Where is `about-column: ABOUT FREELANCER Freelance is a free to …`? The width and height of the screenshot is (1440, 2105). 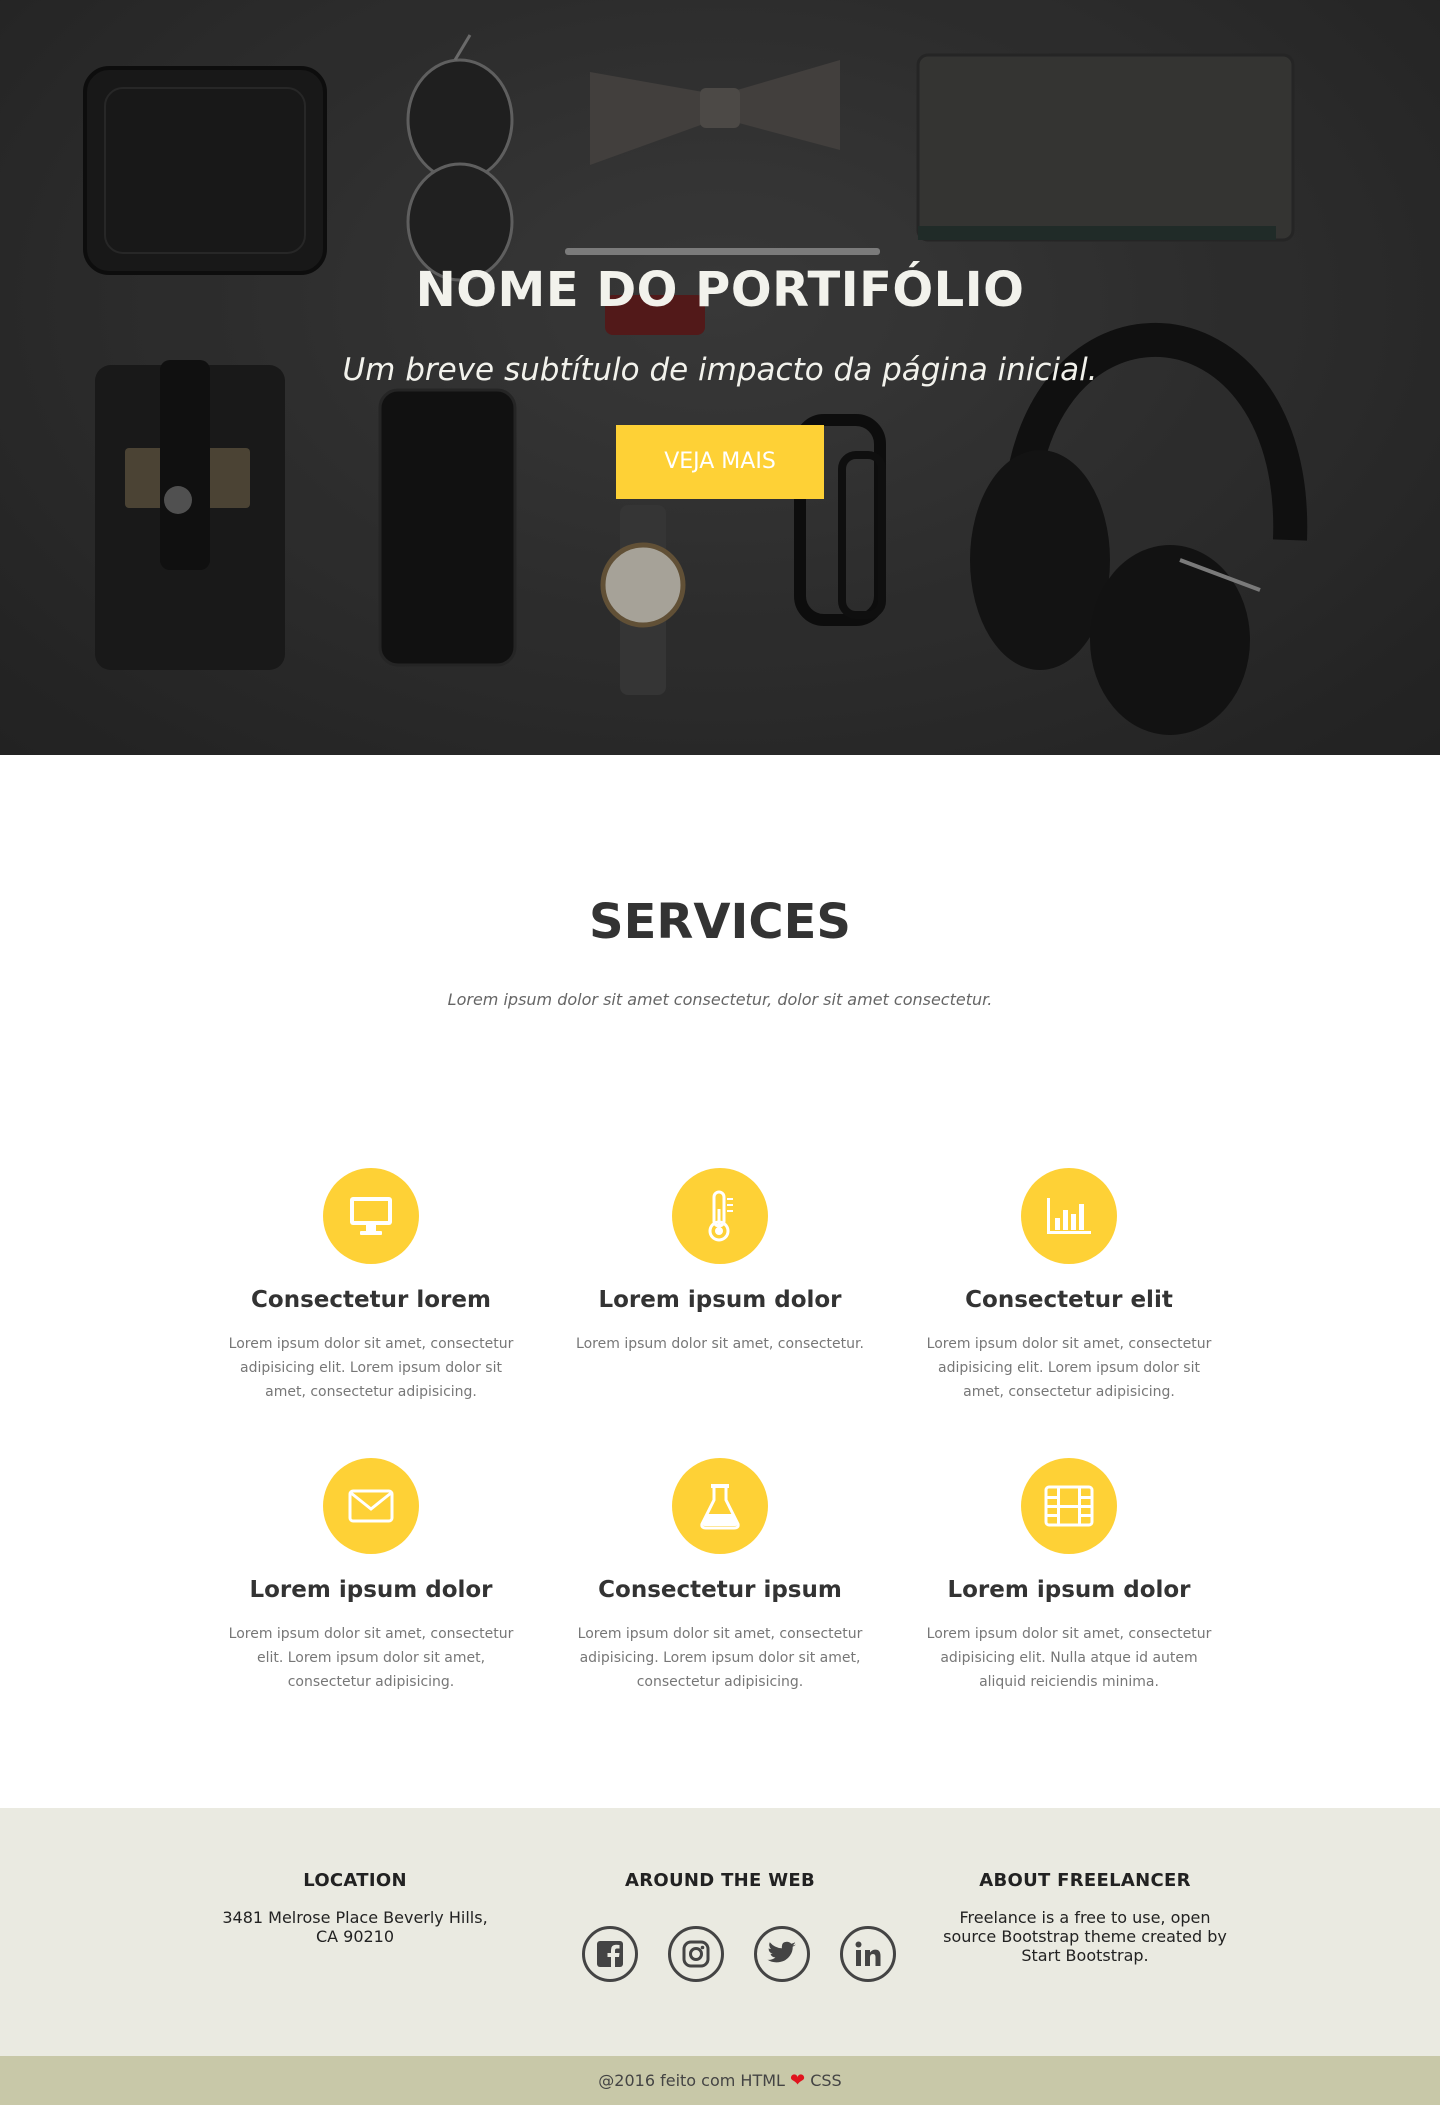 about-column: ABOUT FREELANCER Freelance is a free to … is located at coordinates (1085, 1917).